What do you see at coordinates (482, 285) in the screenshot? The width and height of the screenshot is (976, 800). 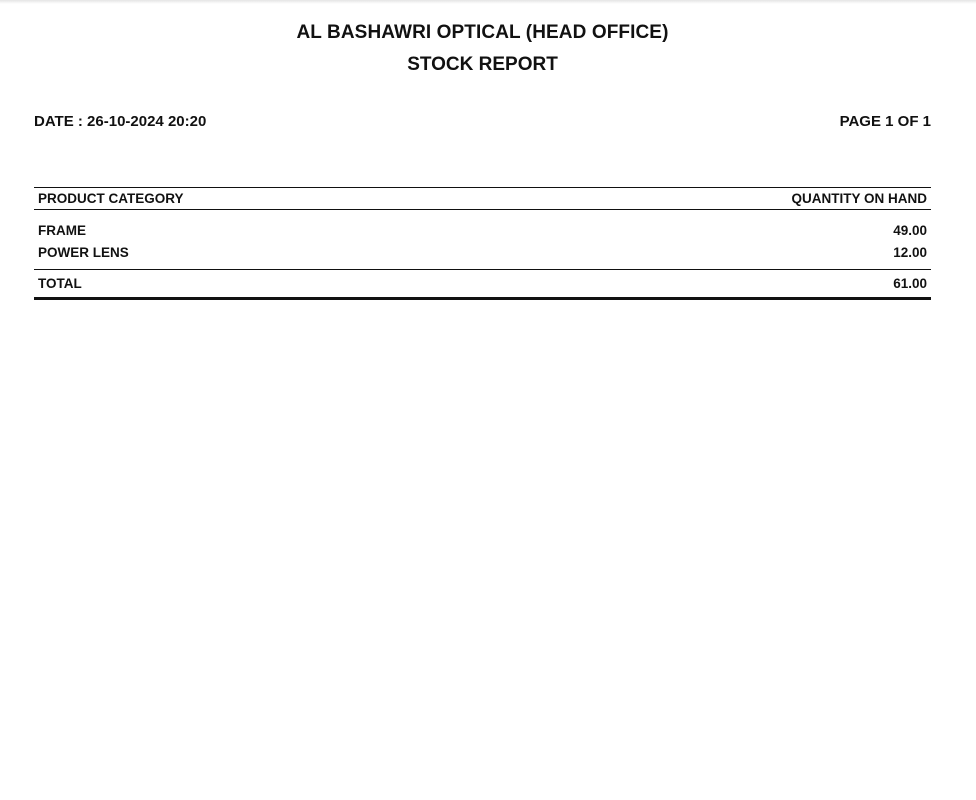 I see `total-row: TOTAL 61.00` at bounding box center [482, 285].